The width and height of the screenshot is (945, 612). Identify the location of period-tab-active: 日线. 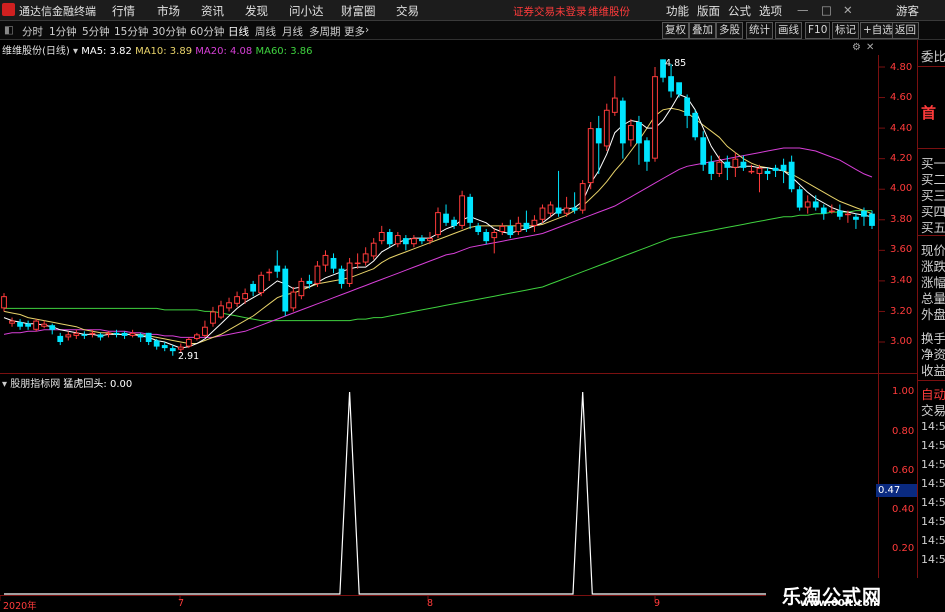
(238, 31).